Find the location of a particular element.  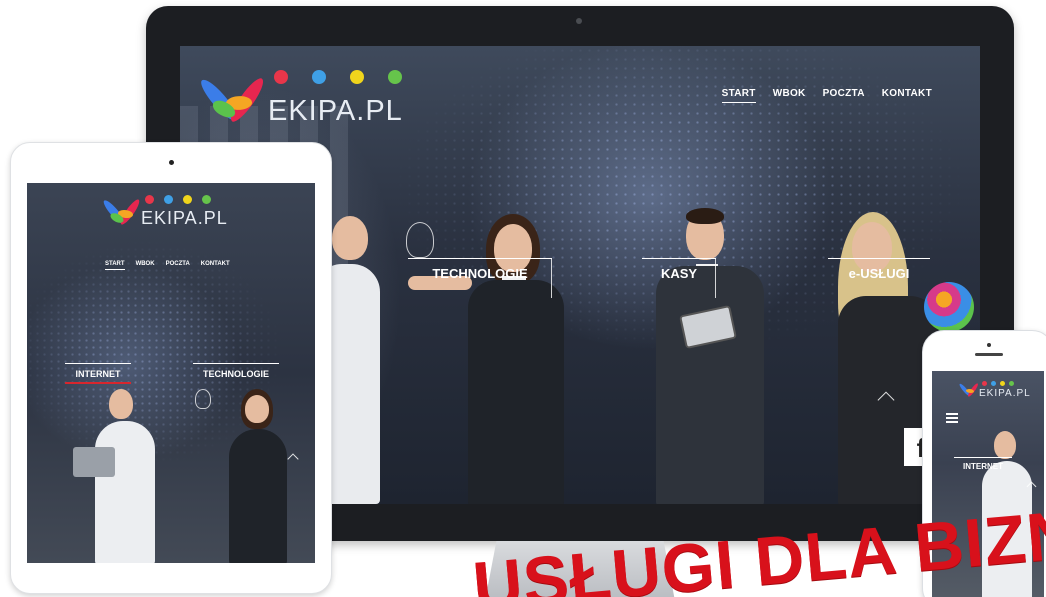

service-technologie-label: TECHNOLOGIE is located at coordinates (235, 374).